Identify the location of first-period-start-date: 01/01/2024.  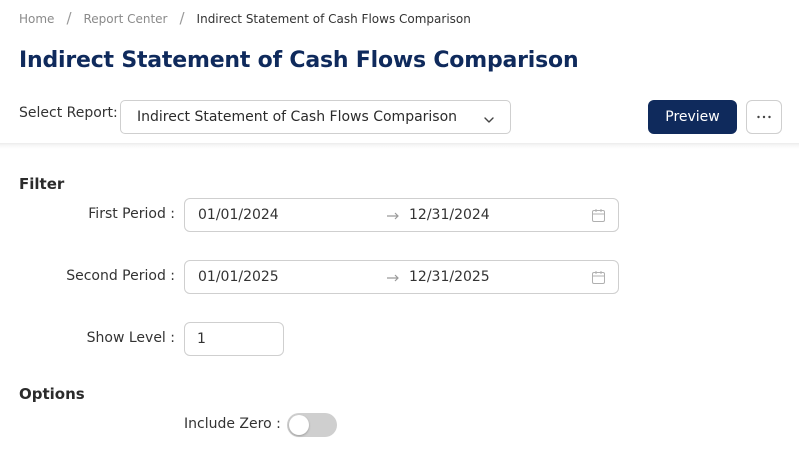
(238, 215).